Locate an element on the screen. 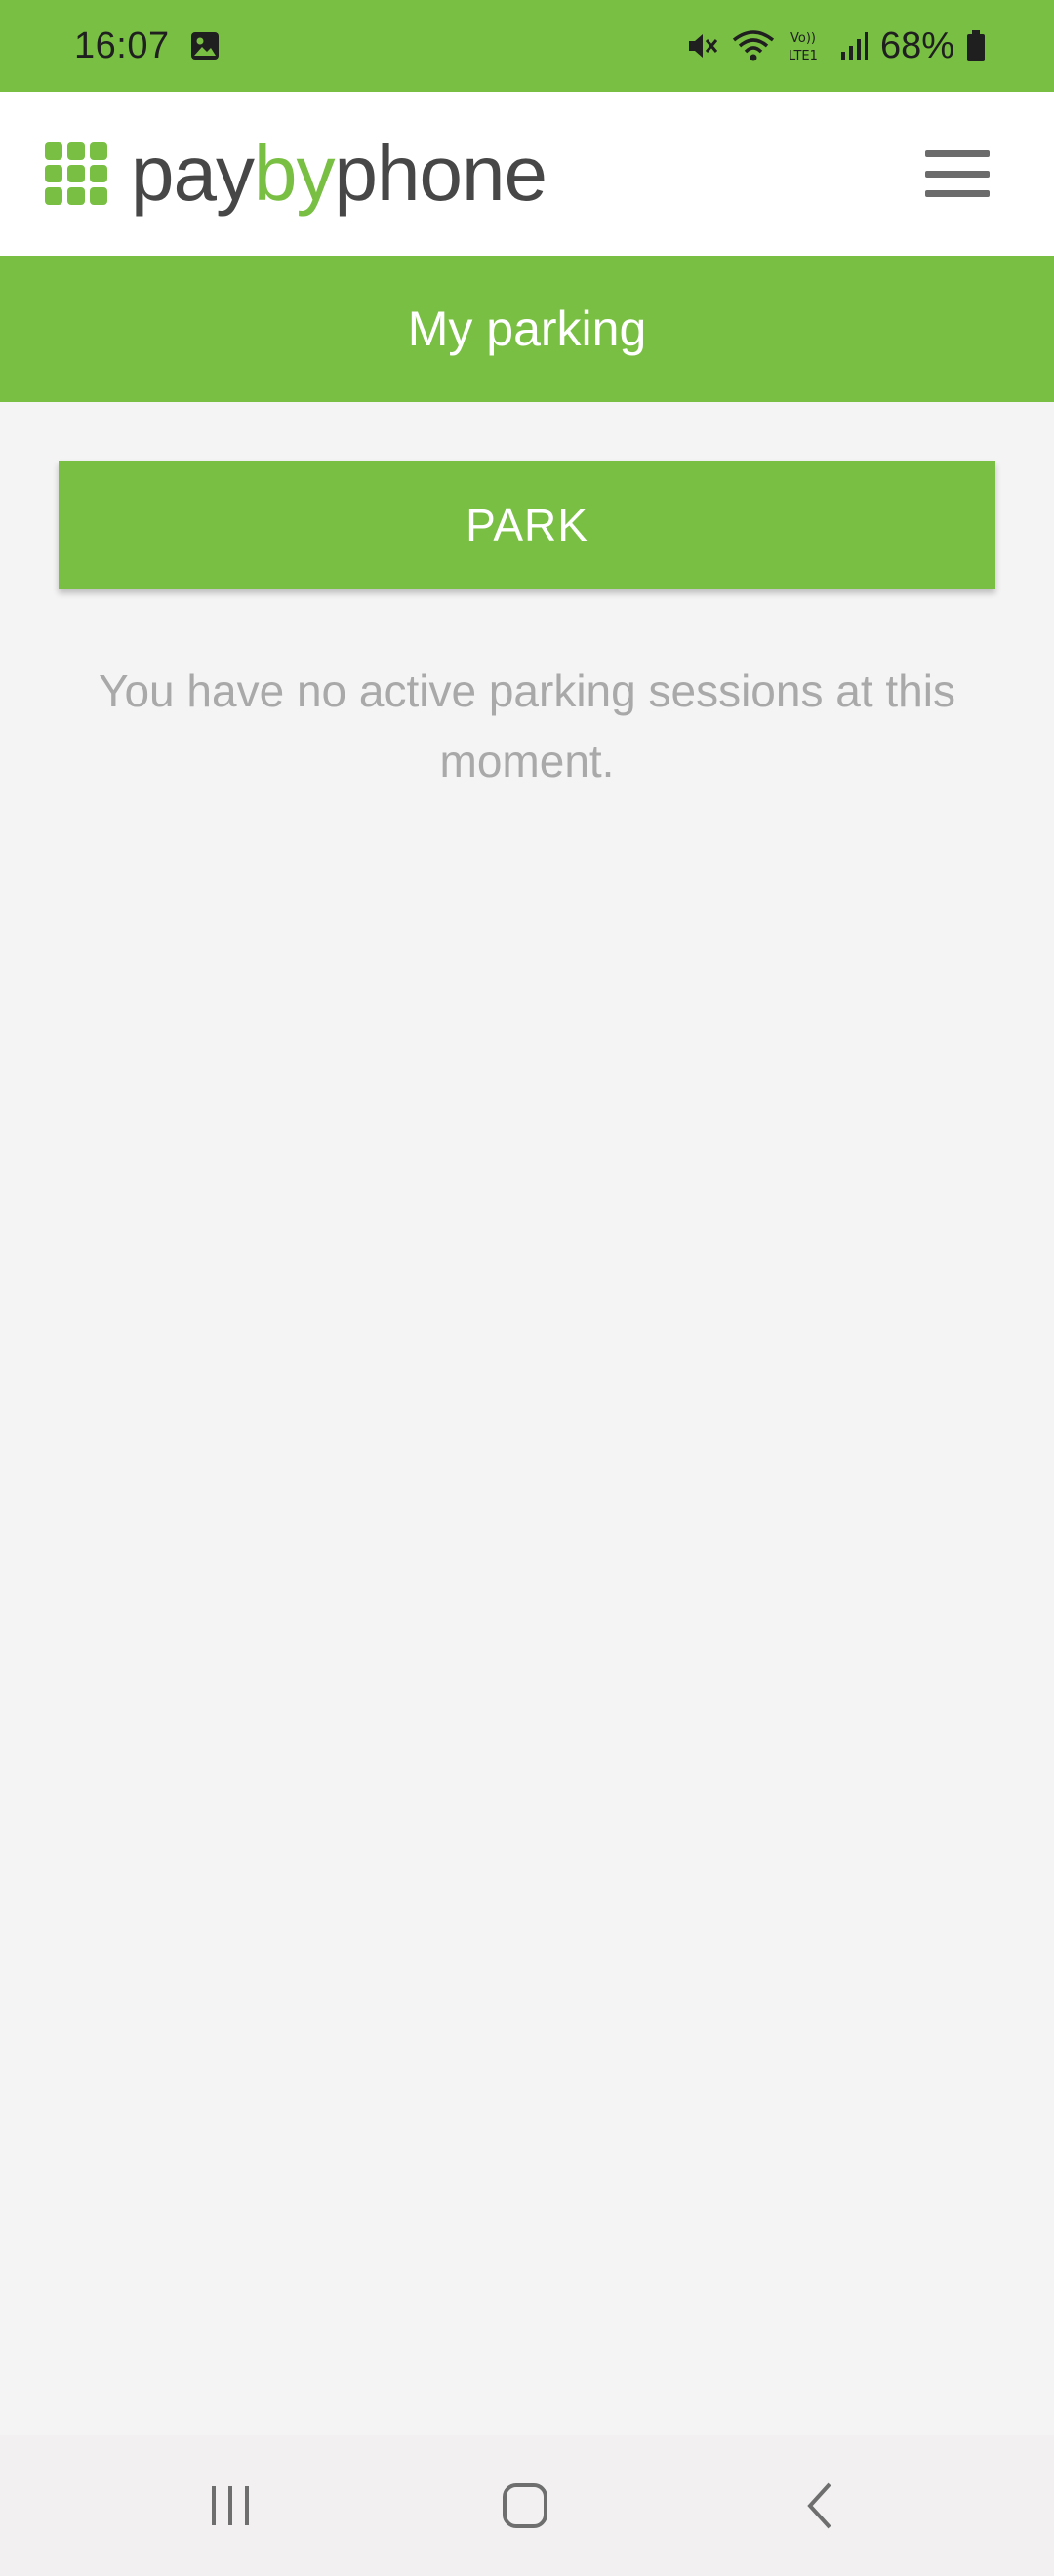 The image size is (1054, 2576). recents-icon is located at coordinates (230, 2505).